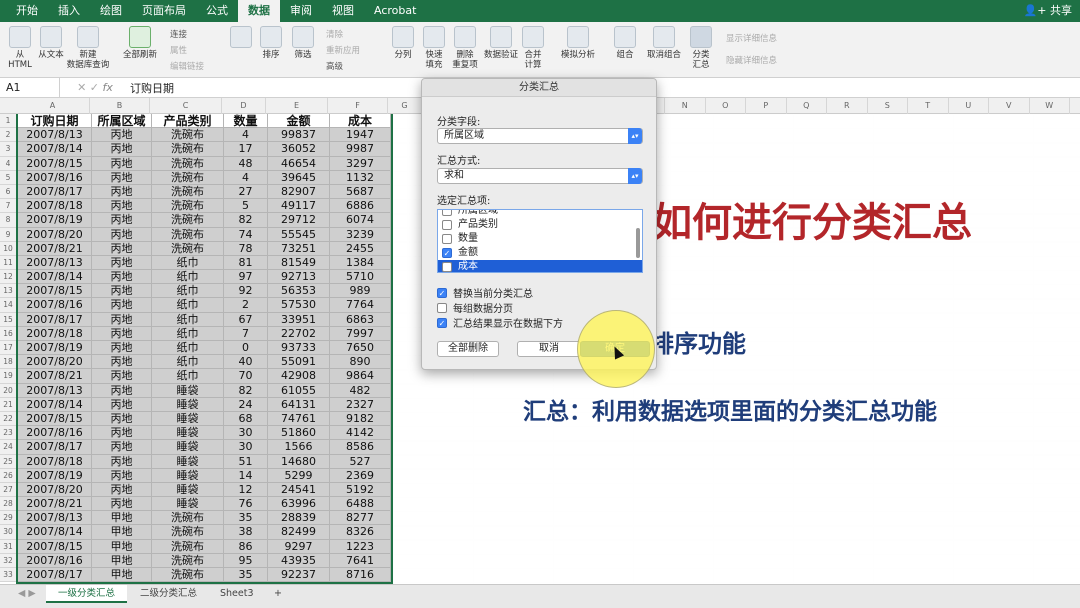 This screenshot has width=1080, height=608. I want to click on name-box: A1, so click(30, 87).